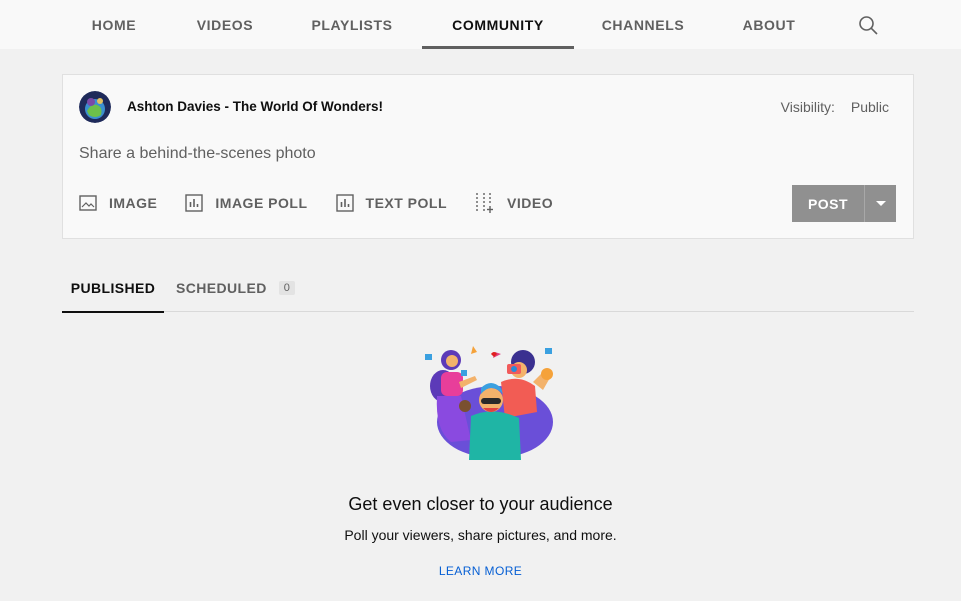 Image resolution: width=961 pixels, height=601 pixels. I want to click on add-text-poll-button: TEXT POLL, so click(391, 203).